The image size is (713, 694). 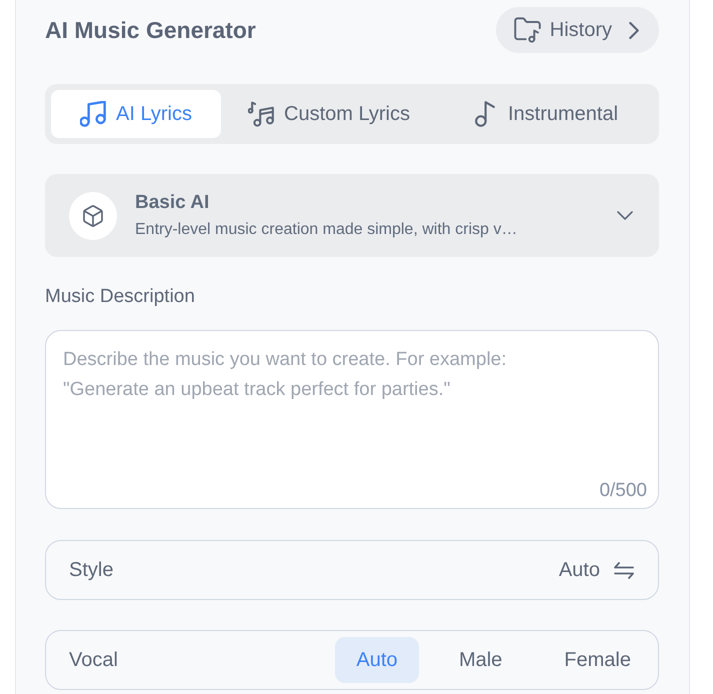 I want to click on folder-music-icon, so click(x=527, y=30).